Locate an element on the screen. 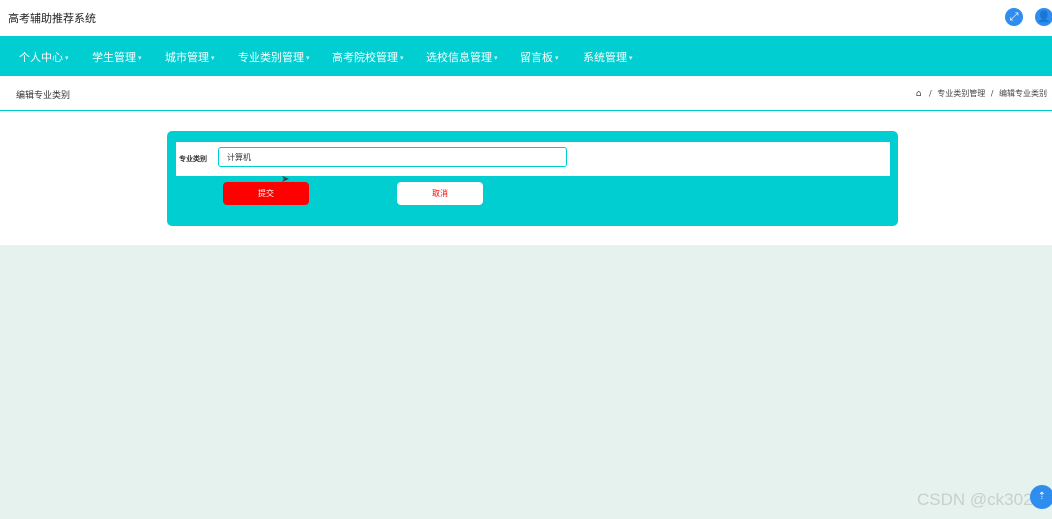  sub-header: 编辑专业类别 ⌂ / 专业类别管理 / 编辑专业类别 is located at coordinates (526, 93).